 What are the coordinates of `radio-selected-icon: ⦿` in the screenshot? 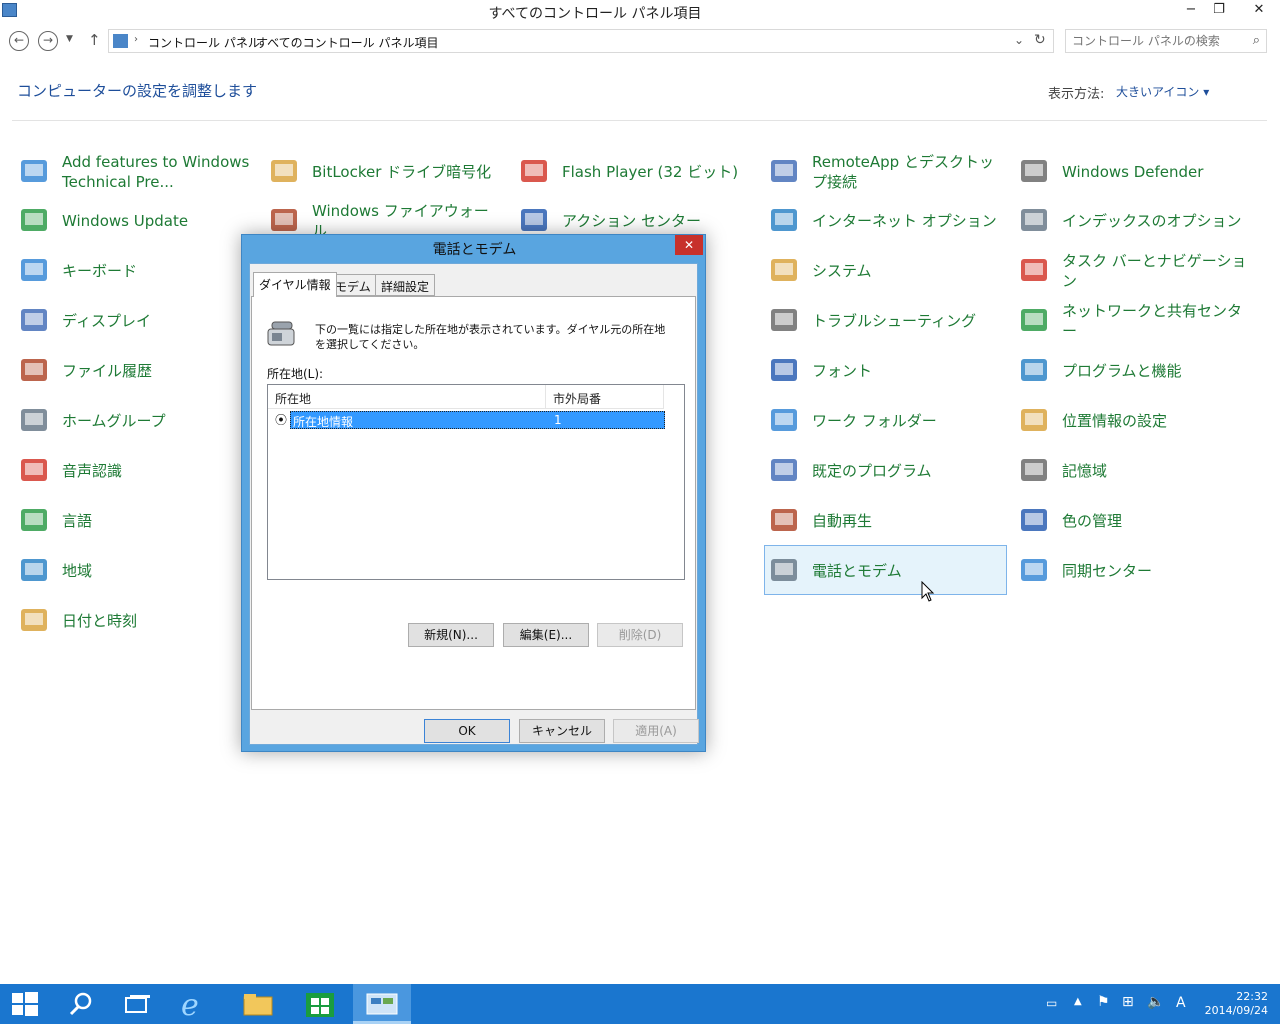 It's located at (281, 419).